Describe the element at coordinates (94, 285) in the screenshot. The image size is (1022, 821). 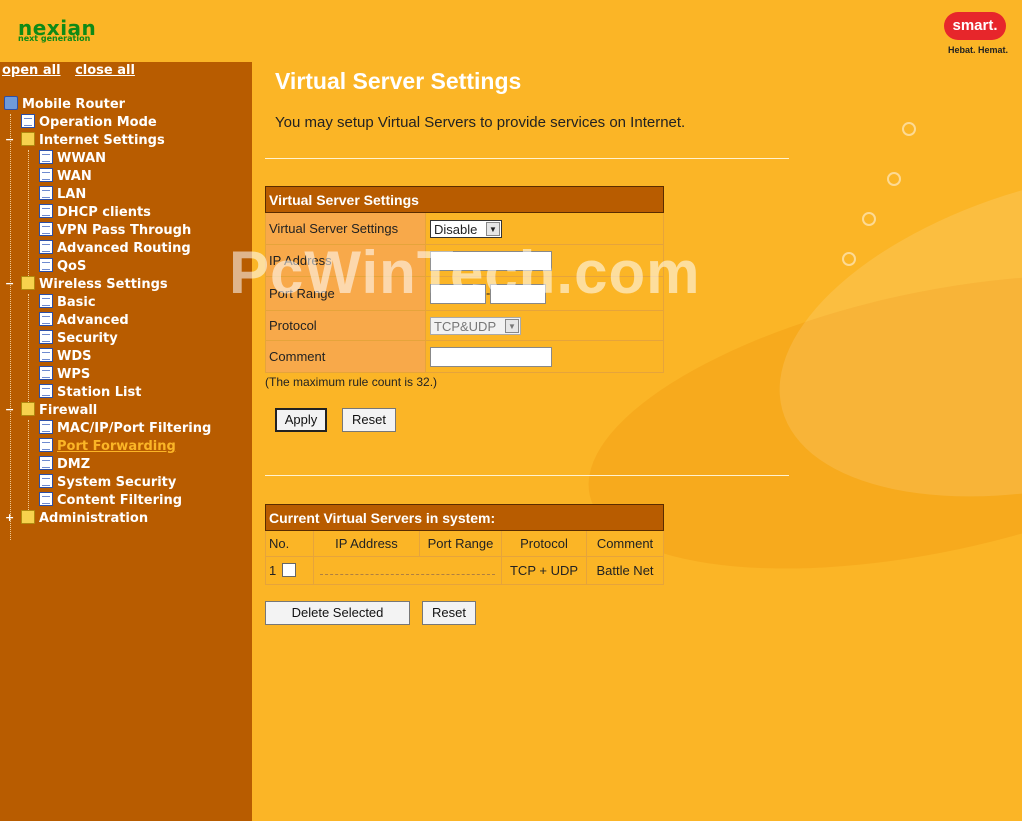
I see `tree-item-wireless-settings: Wireless Settings` at that location.